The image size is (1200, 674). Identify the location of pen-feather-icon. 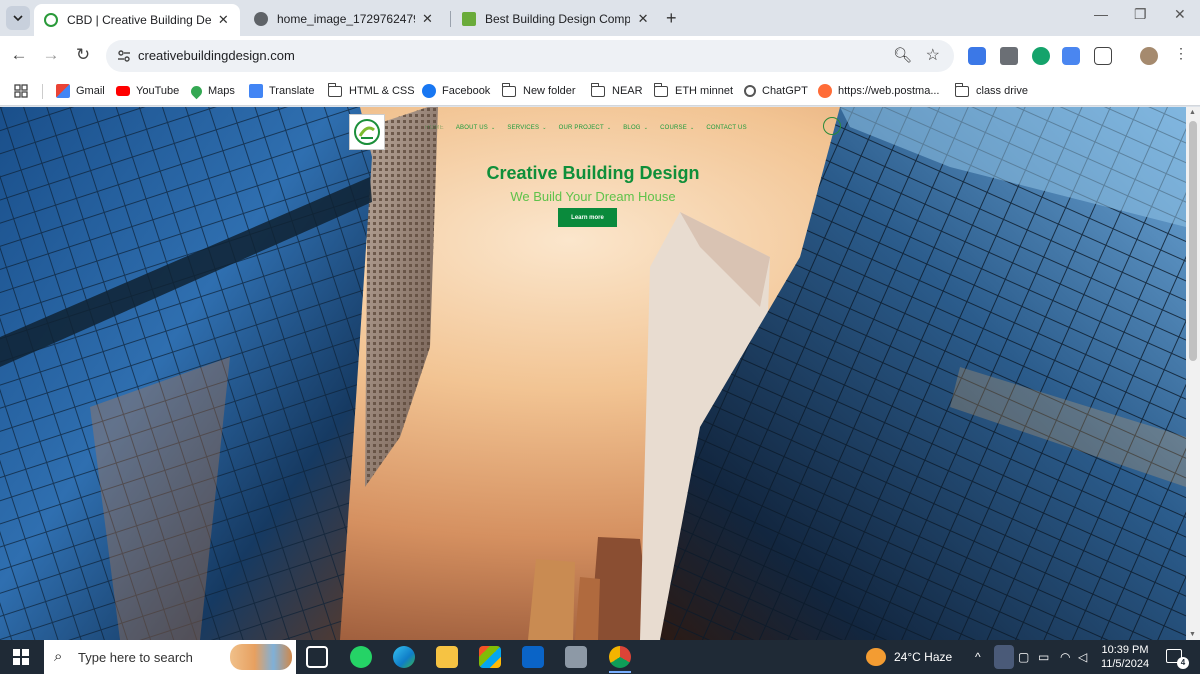
(1004, 657).